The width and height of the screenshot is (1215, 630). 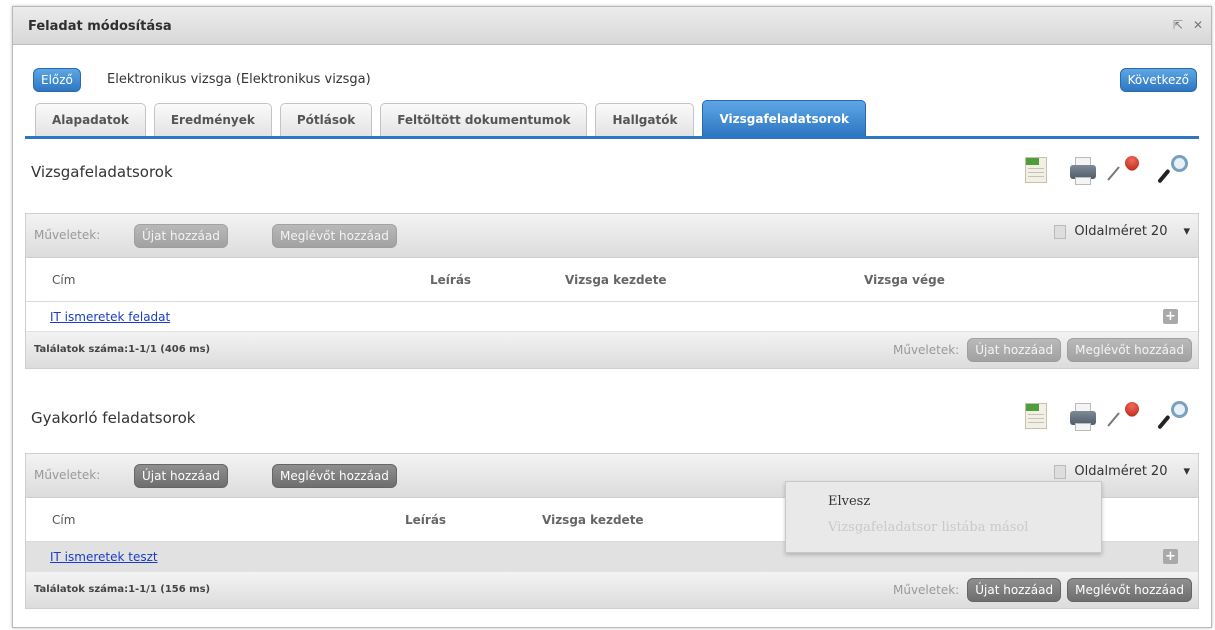 I want to click on row-title-link: IT ismeretek teszt, so click(x=104, y=557).